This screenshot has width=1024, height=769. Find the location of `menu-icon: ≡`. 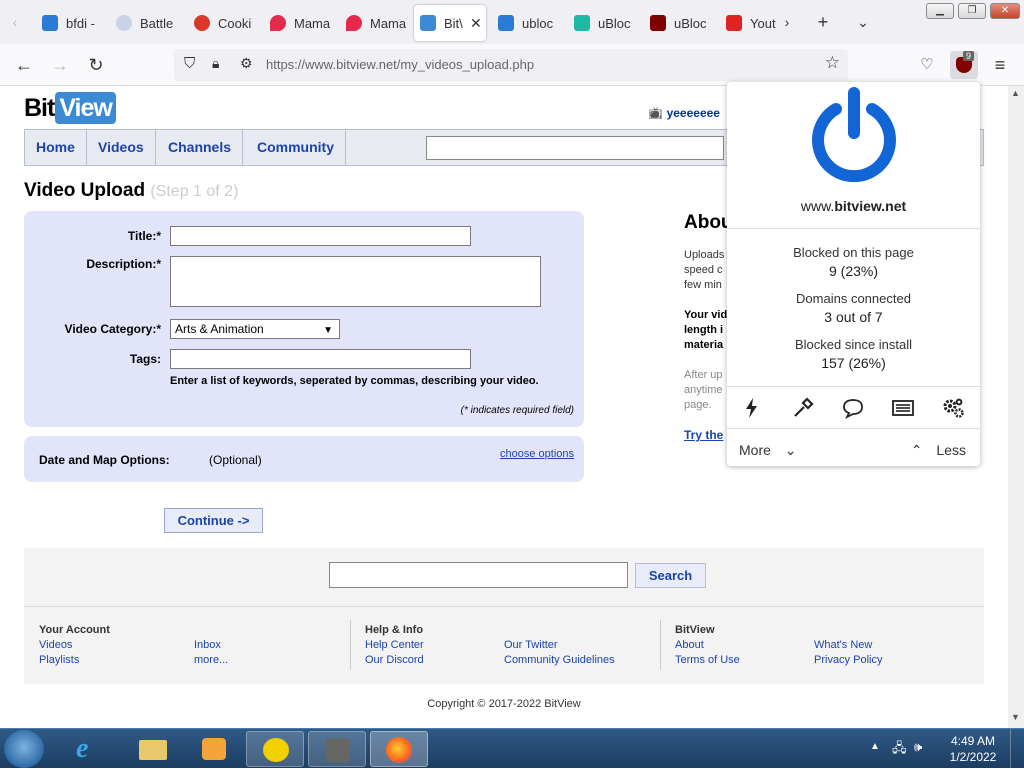

menu-icon: ≡ is located at coordinates (1000, 65).